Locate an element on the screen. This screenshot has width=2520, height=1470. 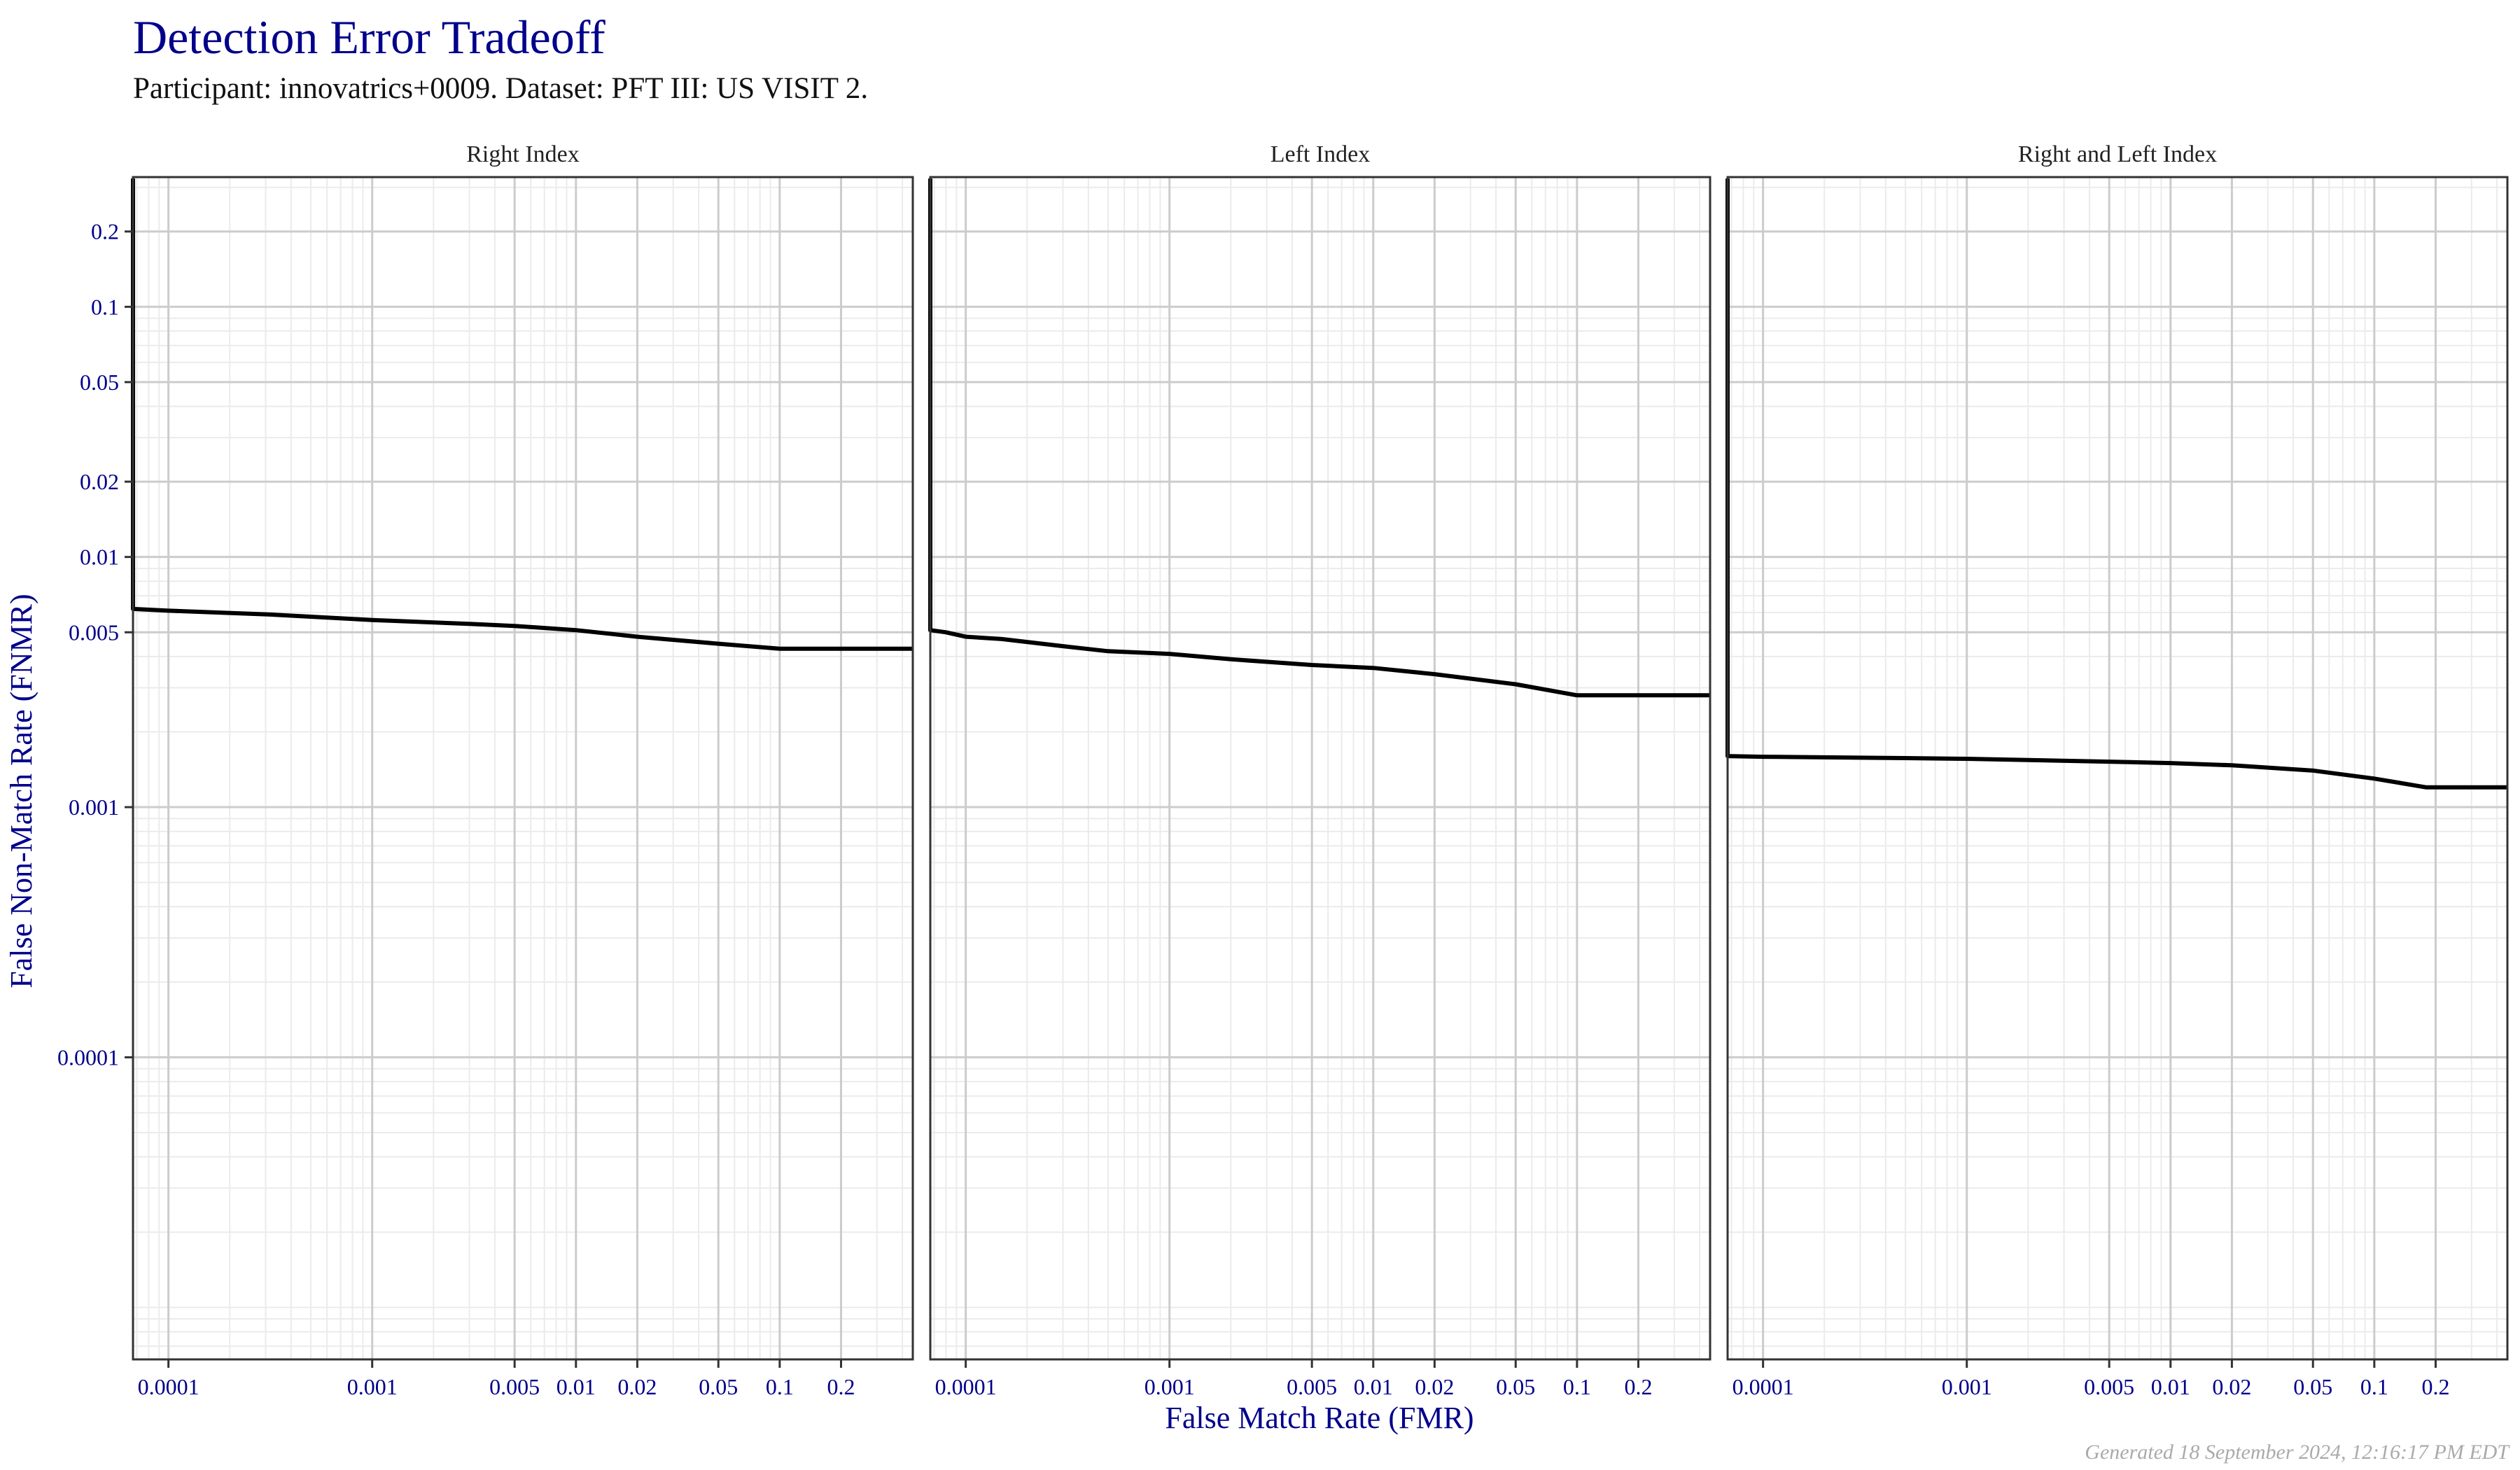
y-tick-label: 0.2 is located at coordinates (105, 231).